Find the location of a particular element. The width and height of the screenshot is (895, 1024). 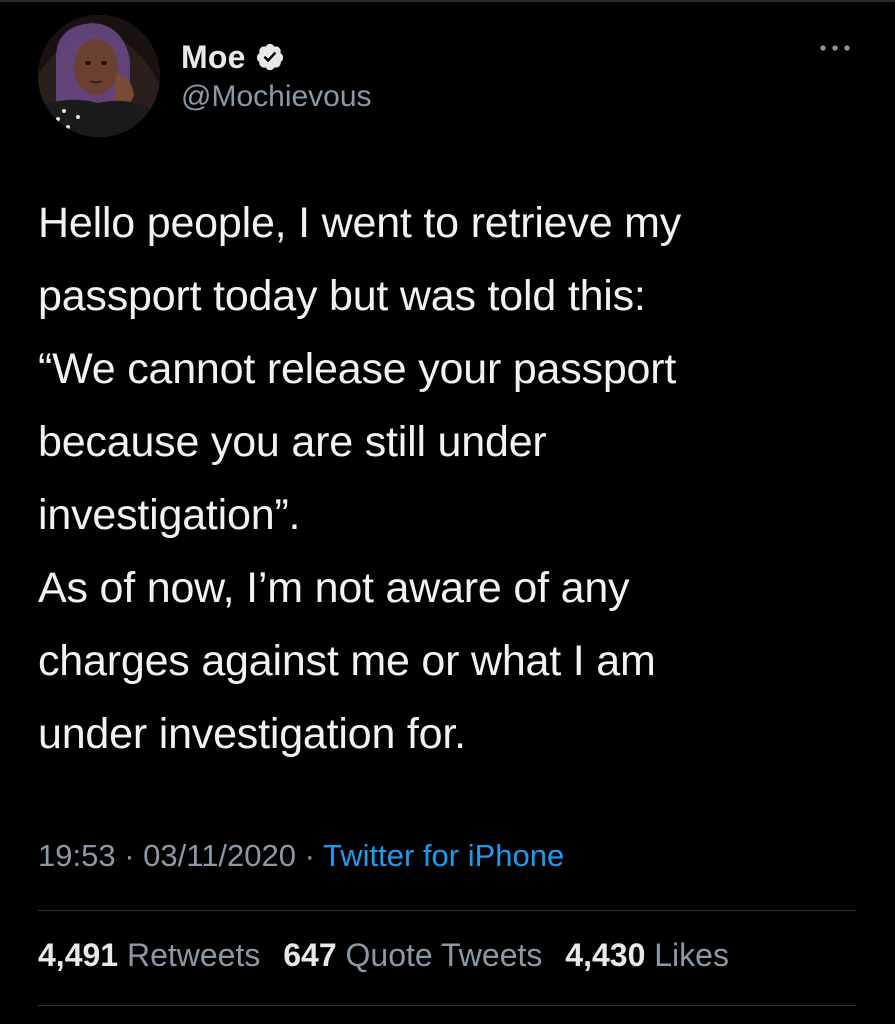

retweets-stat: 4,491 Retweets is located at coordinates (149, 955).